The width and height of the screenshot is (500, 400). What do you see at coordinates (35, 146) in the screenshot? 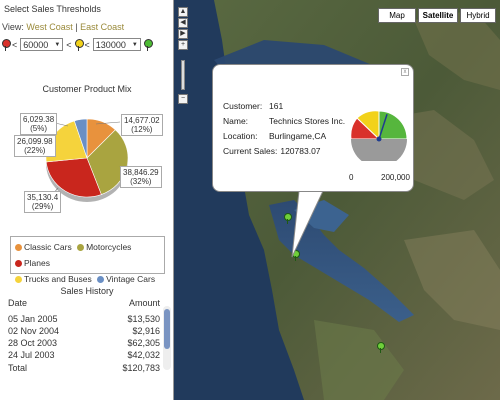
I see `slice-label-trucks: 26,099.98 (22%)` at bounding box center [35, 146].